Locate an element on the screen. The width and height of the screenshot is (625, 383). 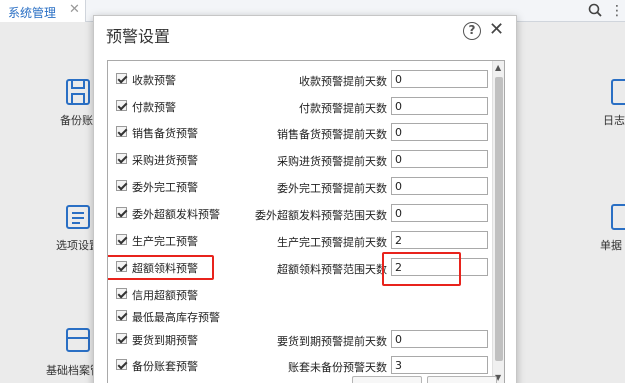
days-label: 收款预警提前天数 is located at coordinates (343, 81).